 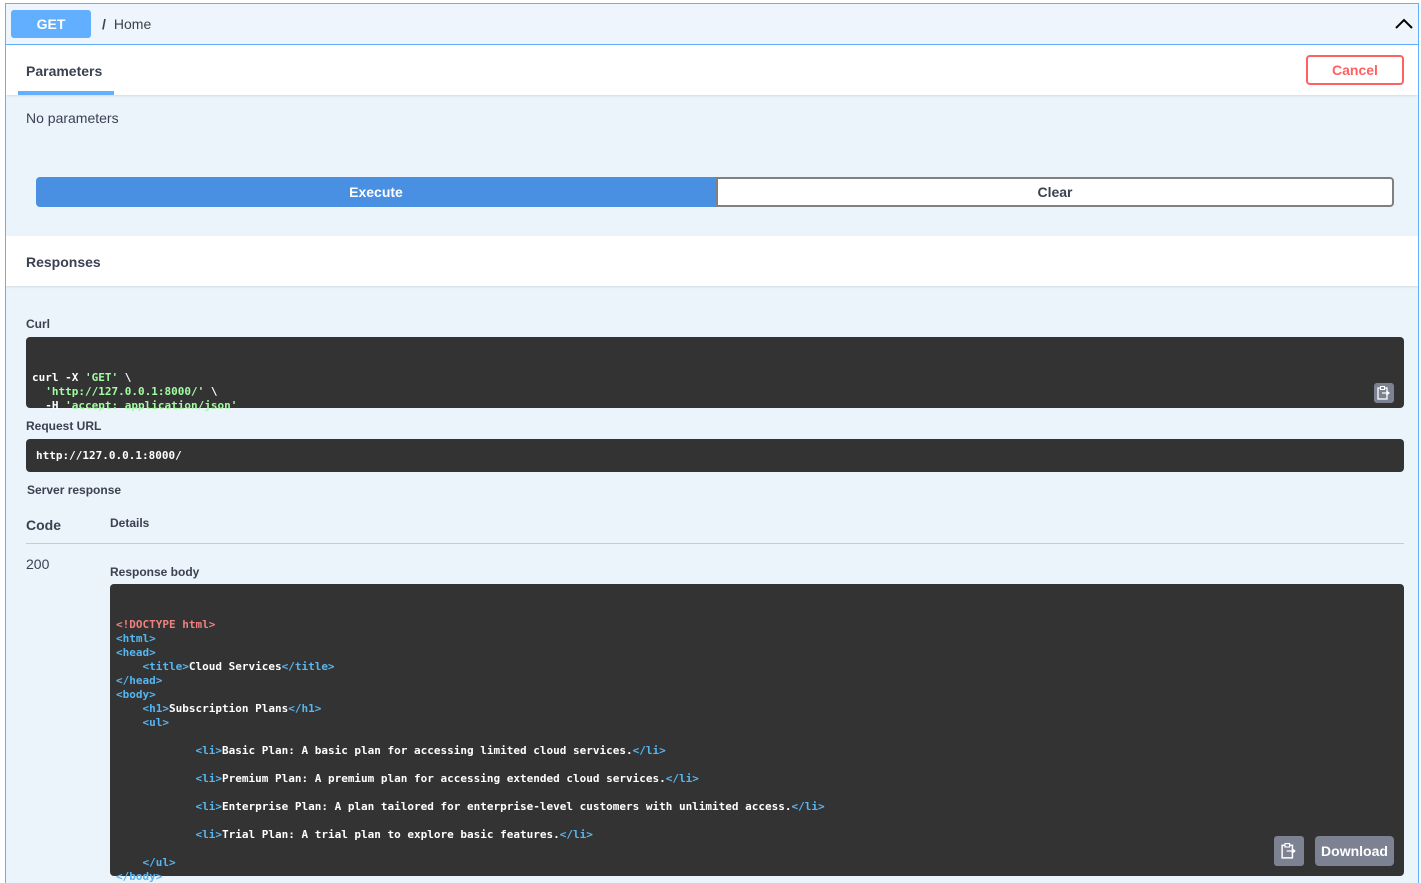 What do you see at coordinates (74, 490) in the screenshot?
I see `server-response-label: Server response` at bounding box center [74, 490].